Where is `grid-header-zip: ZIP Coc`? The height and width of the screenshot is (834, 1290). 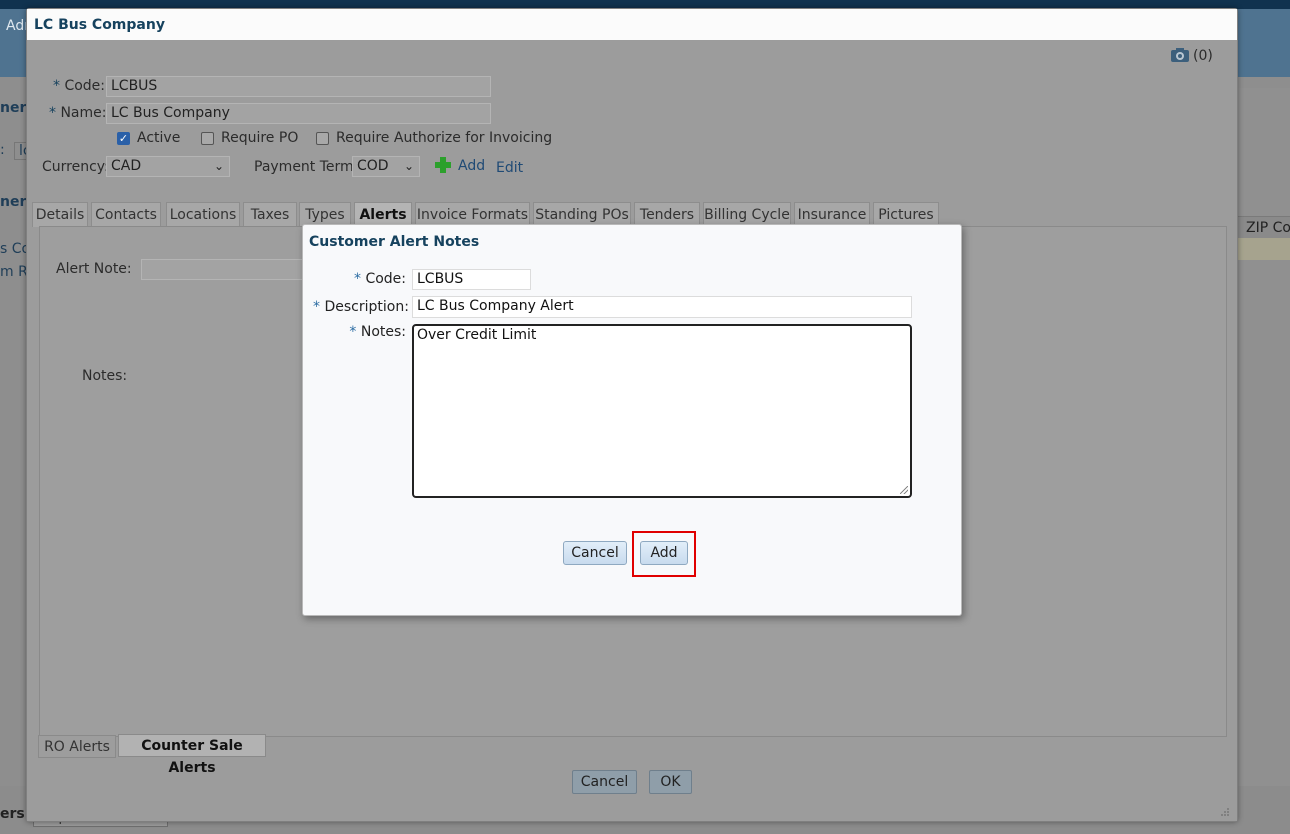
grid-header-zip: ZIP Coc is located at coordinates (1268, 228).